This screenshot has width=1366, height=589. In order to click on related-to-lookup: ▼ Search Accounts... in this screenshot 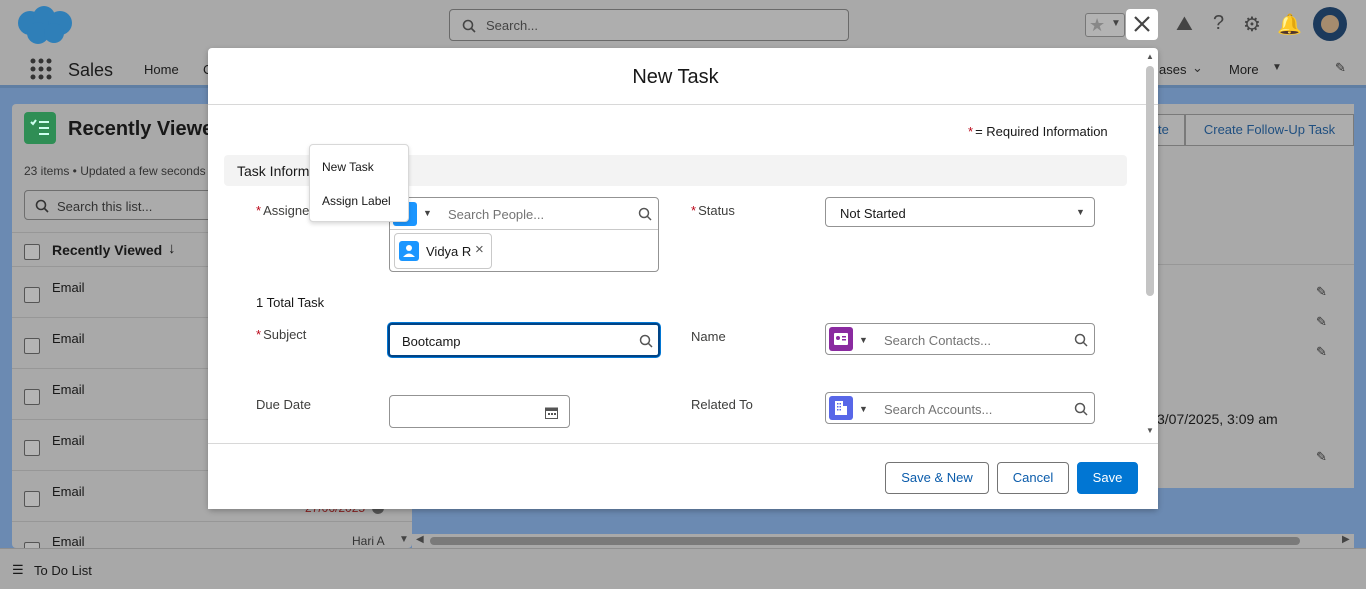, I will do `click(960, 408)`.